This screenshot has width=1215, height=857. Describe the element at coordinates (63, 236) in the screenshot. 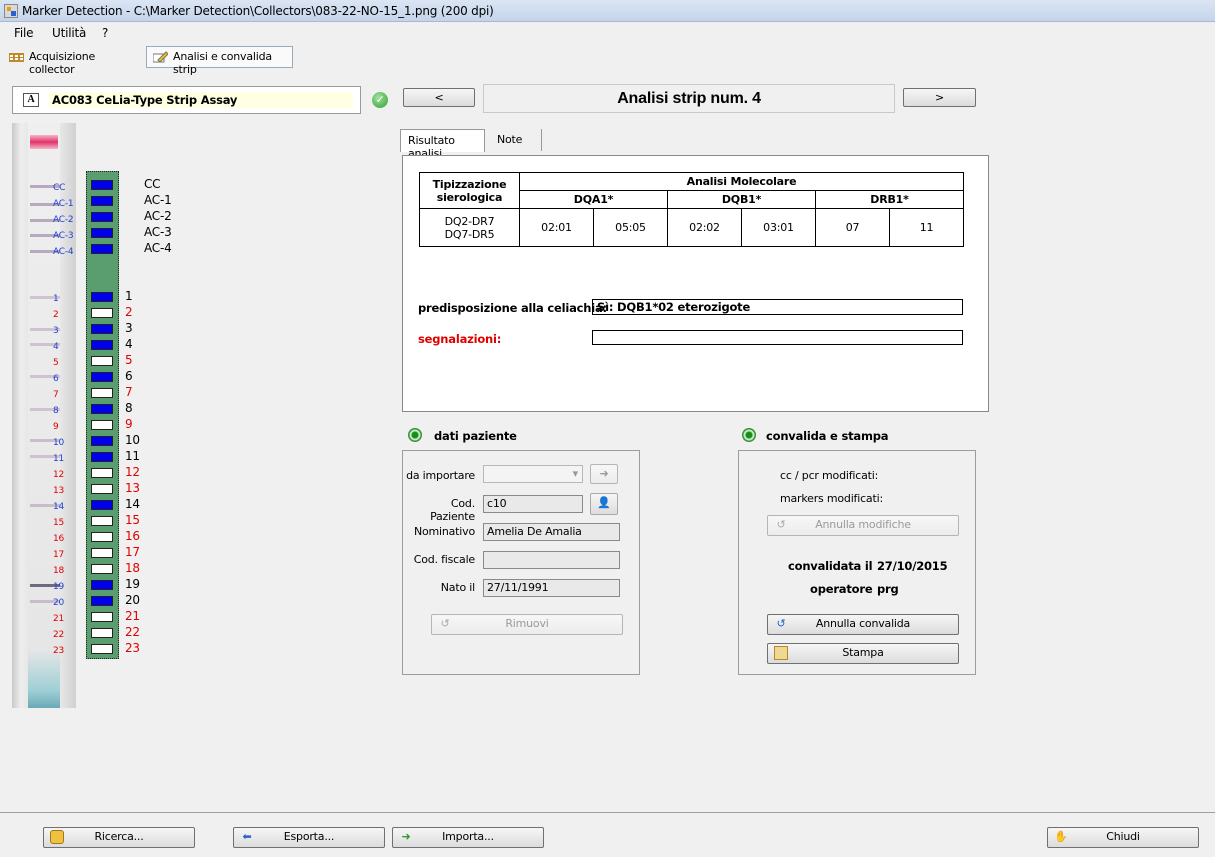

I see `strip-code-ac-3: AC-3` at that location.